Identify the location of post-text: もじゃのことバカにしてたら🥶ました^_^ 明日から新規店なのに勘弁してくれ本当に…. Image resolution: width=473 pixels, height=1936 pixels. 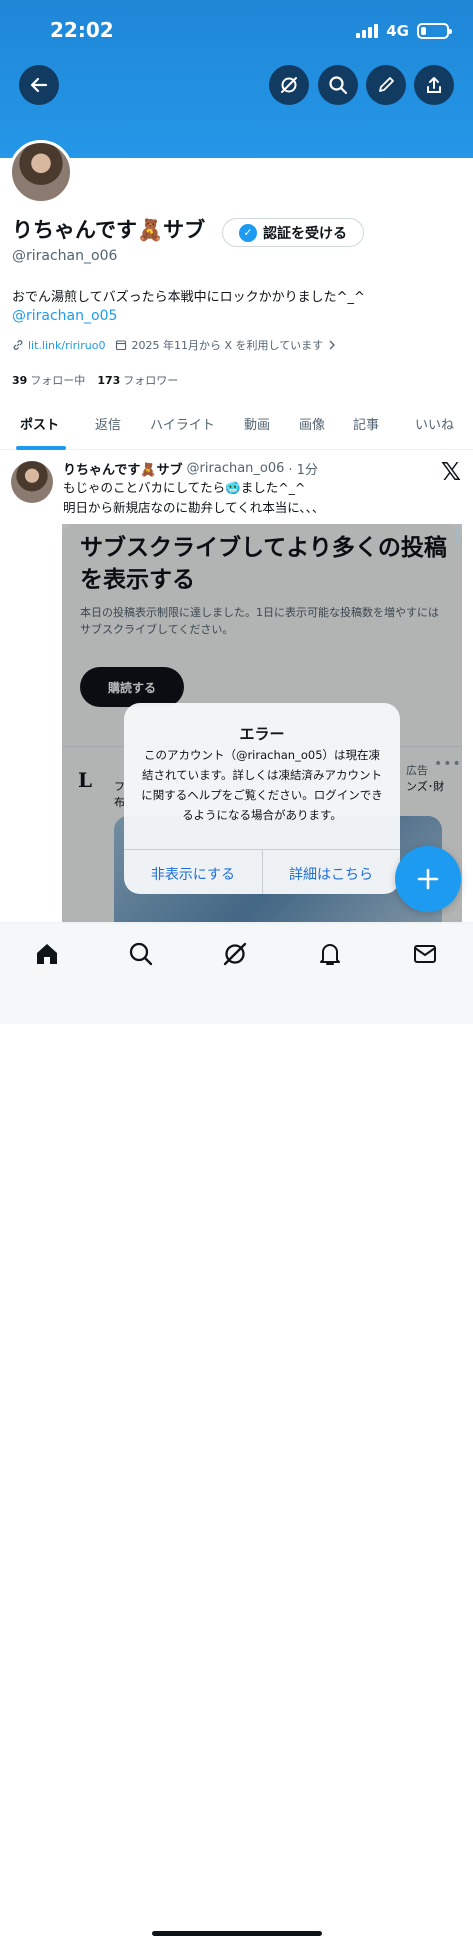
(258, 498).